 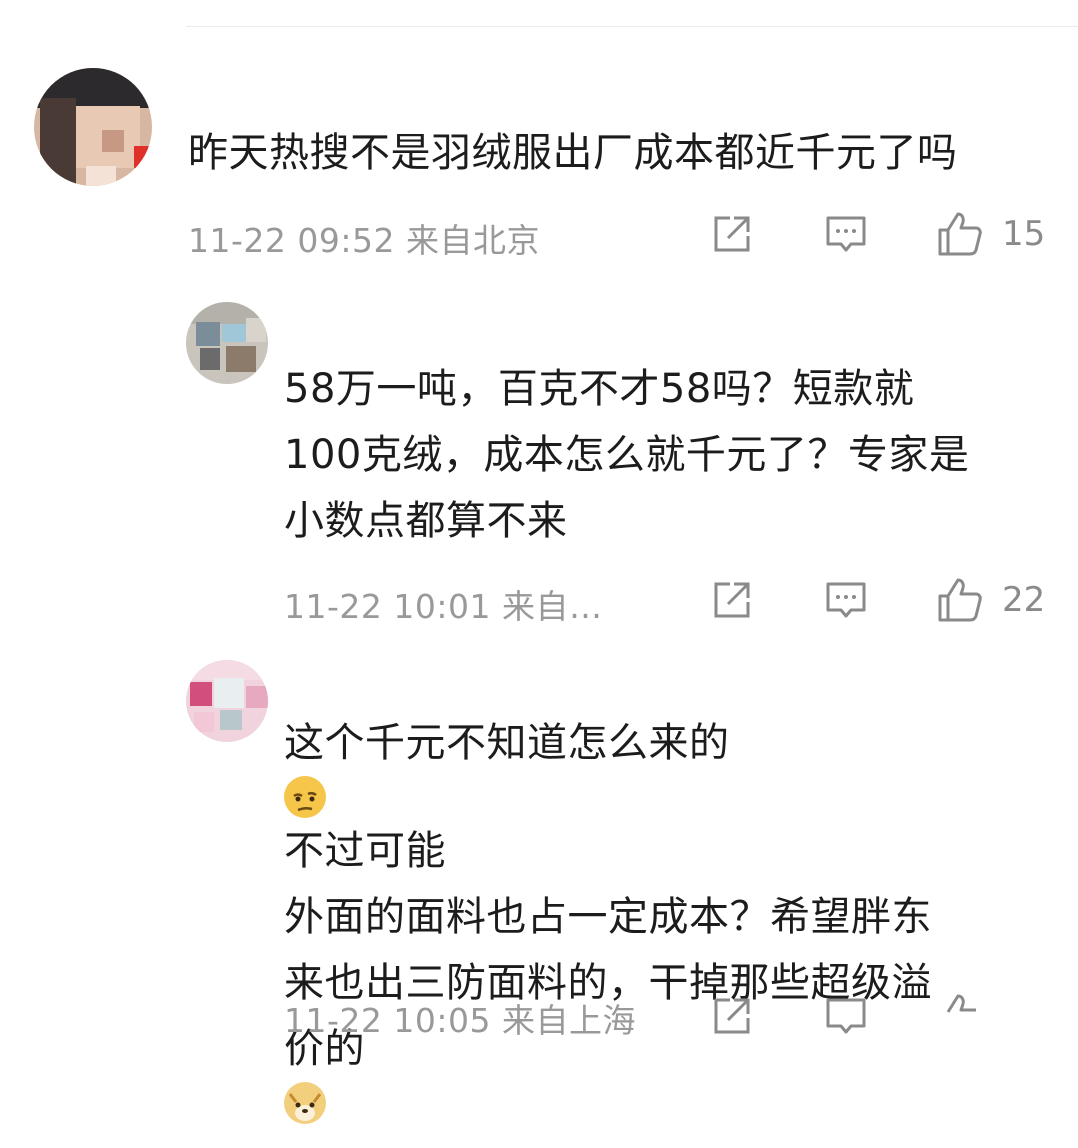 I want to click on divider, so click(x=632, y=26).